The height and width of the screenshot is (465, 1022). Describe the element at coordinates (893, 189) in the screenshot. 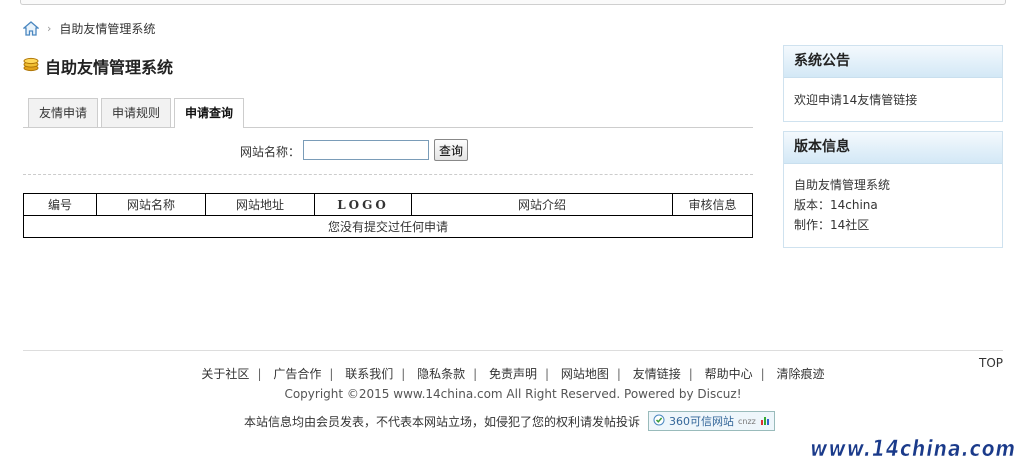

I see `version-box: 版本信息 自助友情管理系统 版本：14china 制作：14社区` at that location.